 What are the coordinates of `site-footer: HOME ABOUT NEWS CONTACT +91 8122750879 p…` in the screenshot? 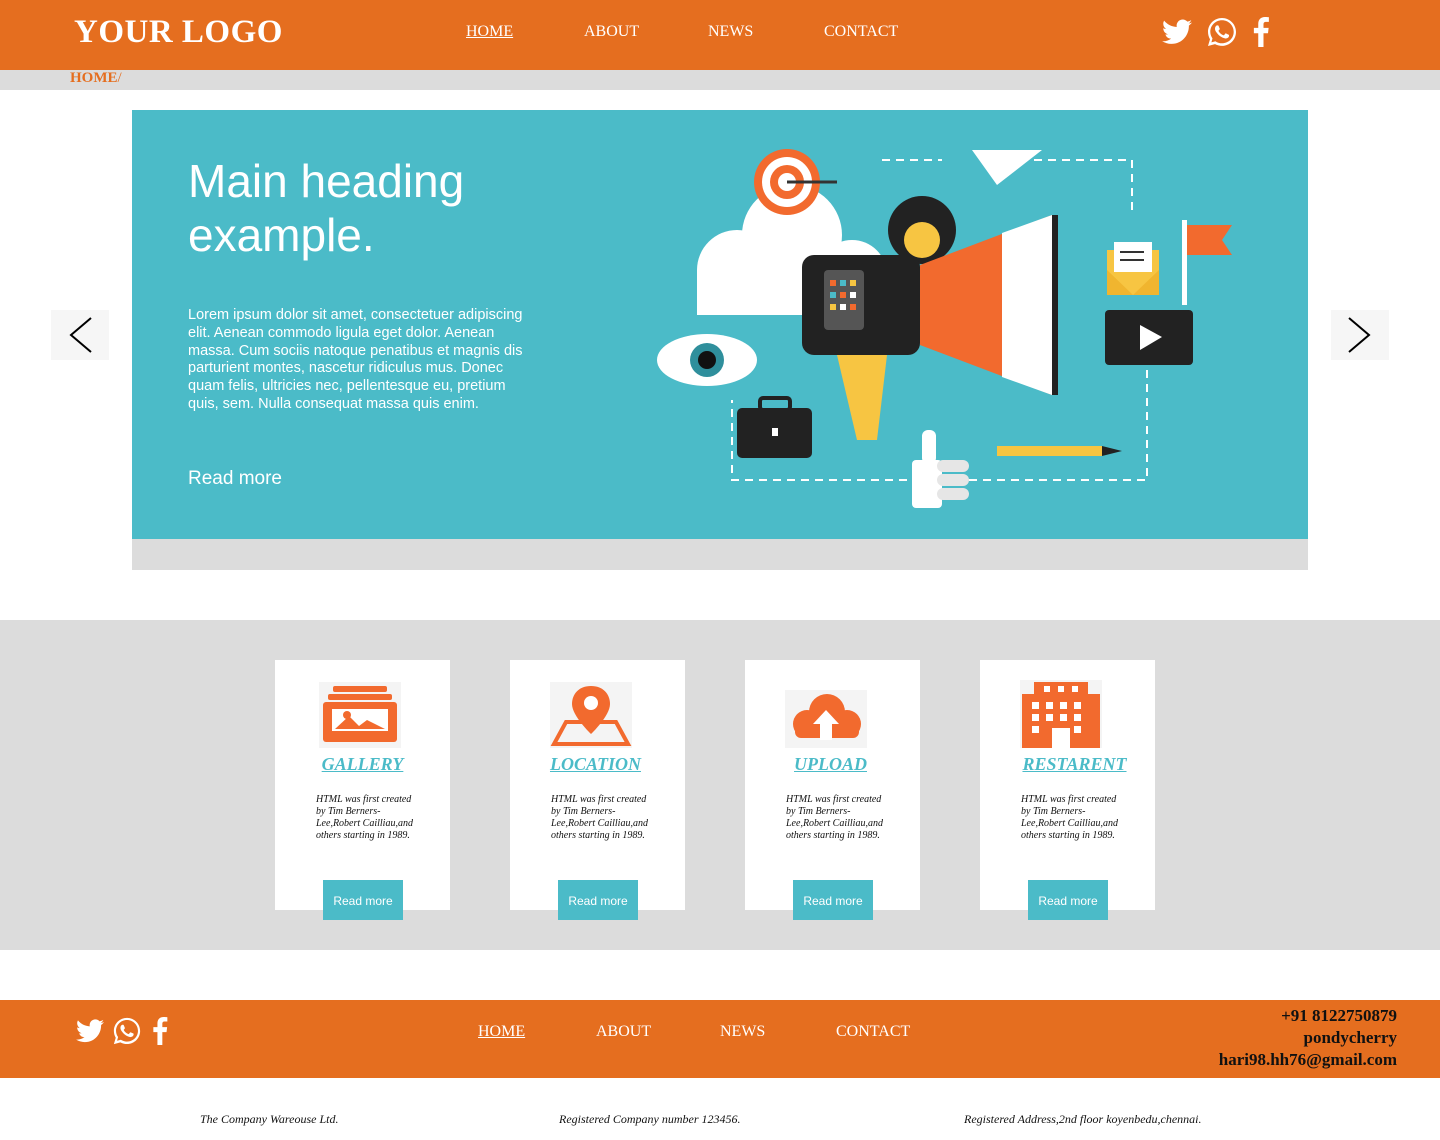 It's located at (720, 1039).